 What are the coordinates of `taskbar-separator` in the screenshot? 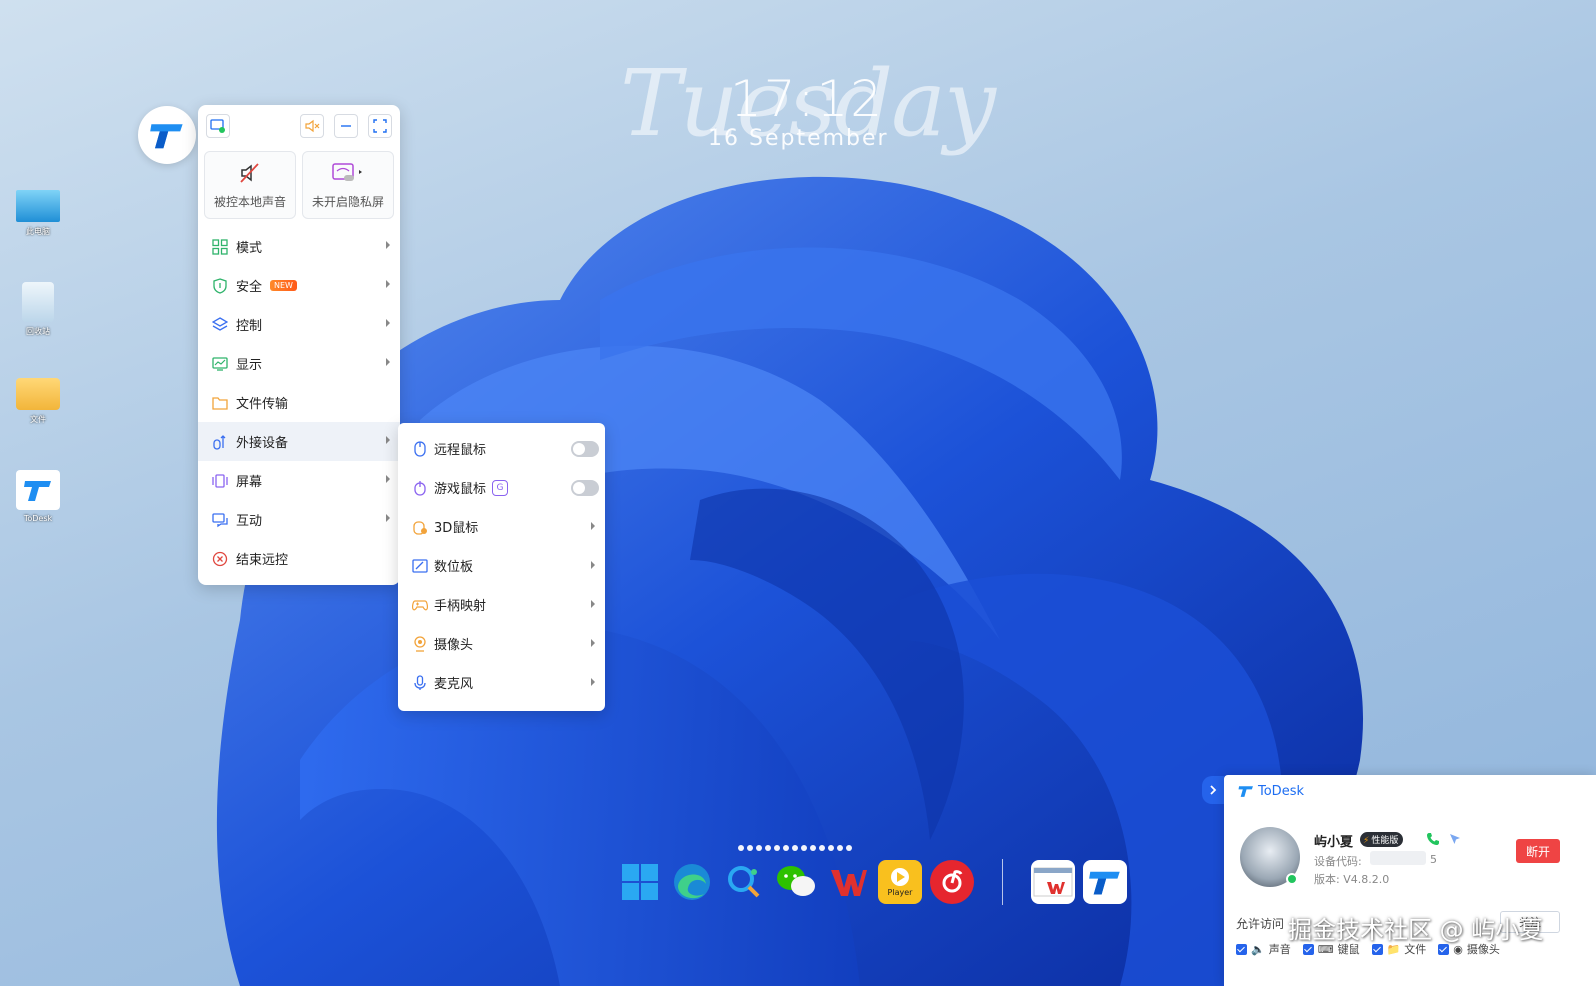 It's located at (1002, 882).